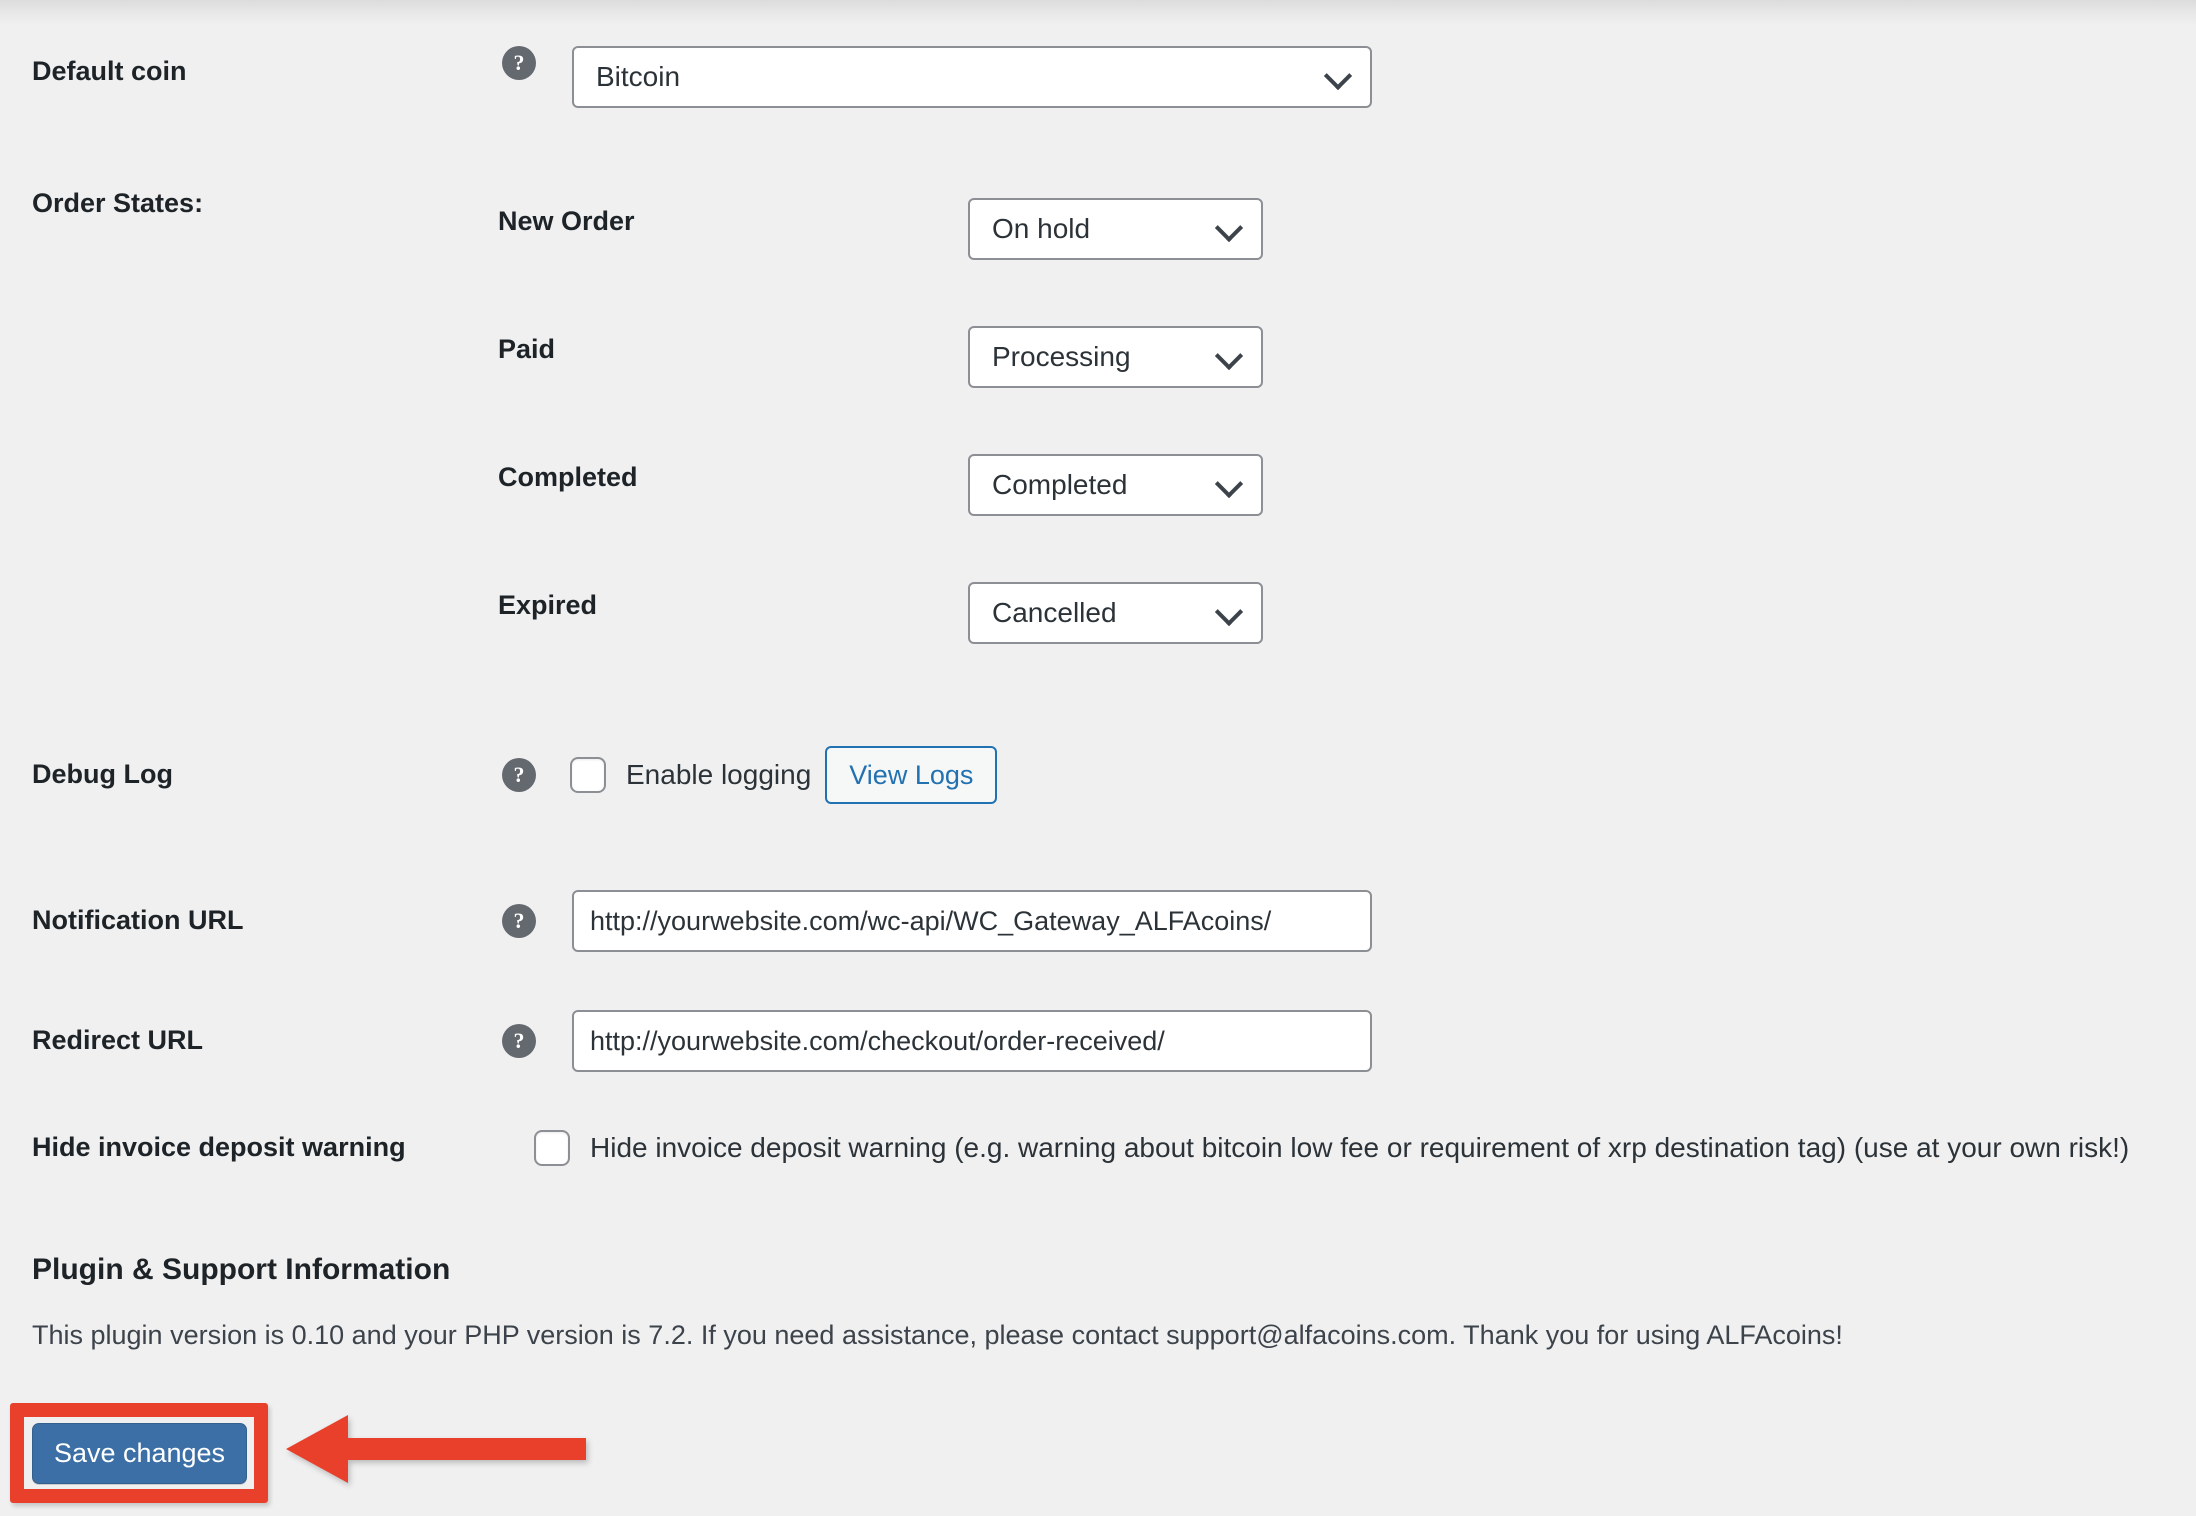  Describe the element at coordinates (568, 477) in the screenshot. I see `completed-label: Completed` at that location.